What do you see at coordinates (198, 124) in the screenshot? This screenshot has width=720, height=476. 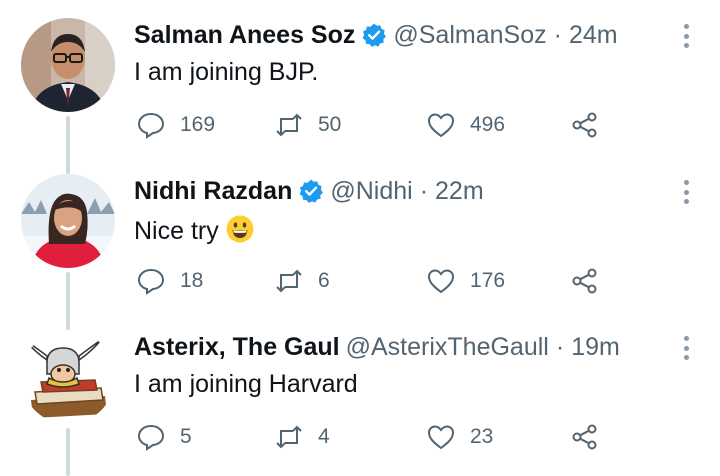 I see `reply-count: 169` at bounding box center [198, 124].